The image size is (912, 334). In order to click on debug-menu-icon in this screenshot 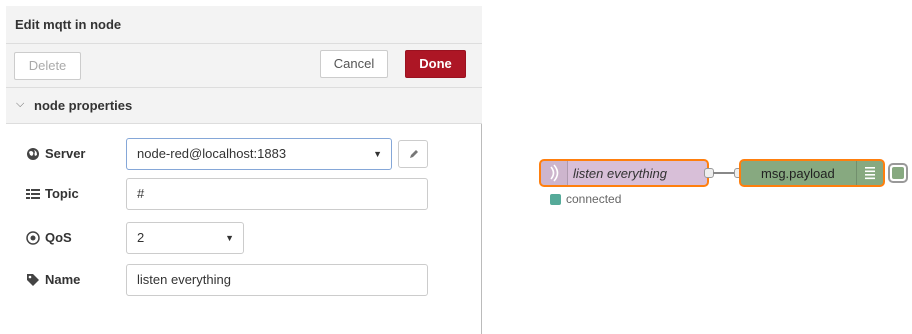, I will do `click(869, 173)`.